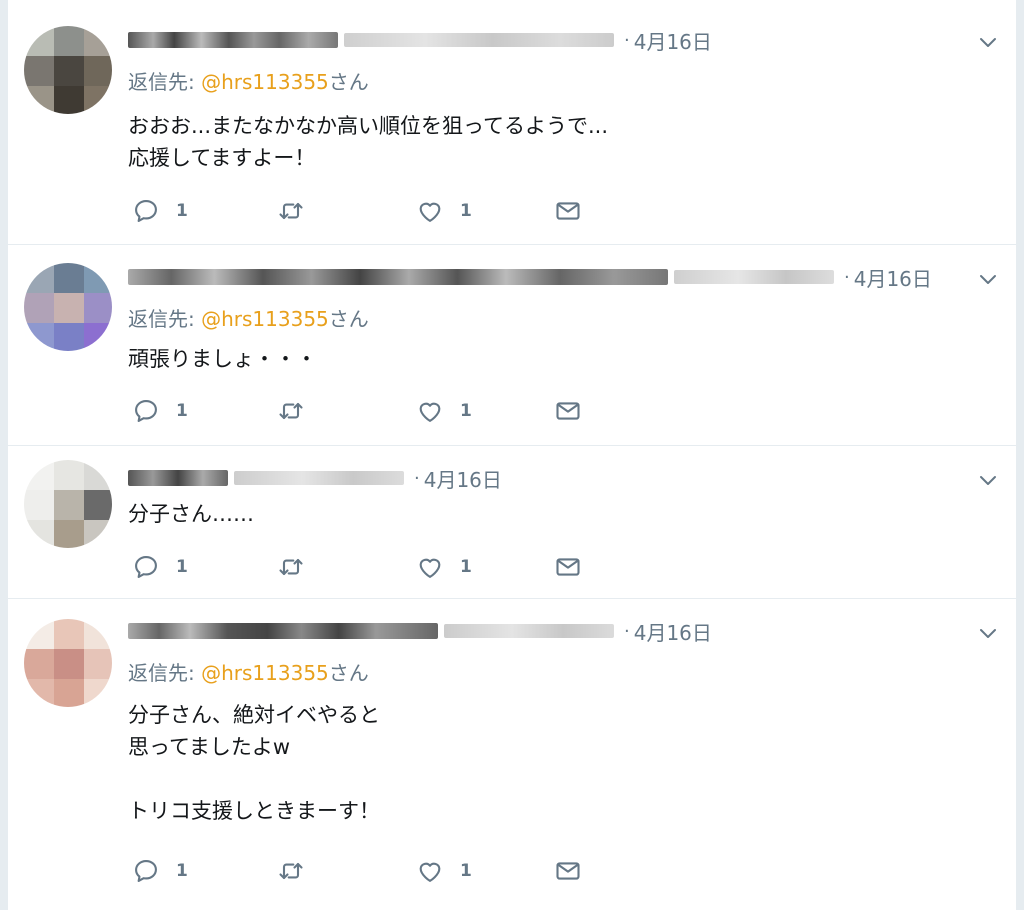 The width and height of the screenshot is (1024, 910). Describe the element at coordinates (368, 142) in the screenshot. I see `tweet-text: おおお...またなかなか高い順位を狙ってるようで... 応援してますよー！` at that location.